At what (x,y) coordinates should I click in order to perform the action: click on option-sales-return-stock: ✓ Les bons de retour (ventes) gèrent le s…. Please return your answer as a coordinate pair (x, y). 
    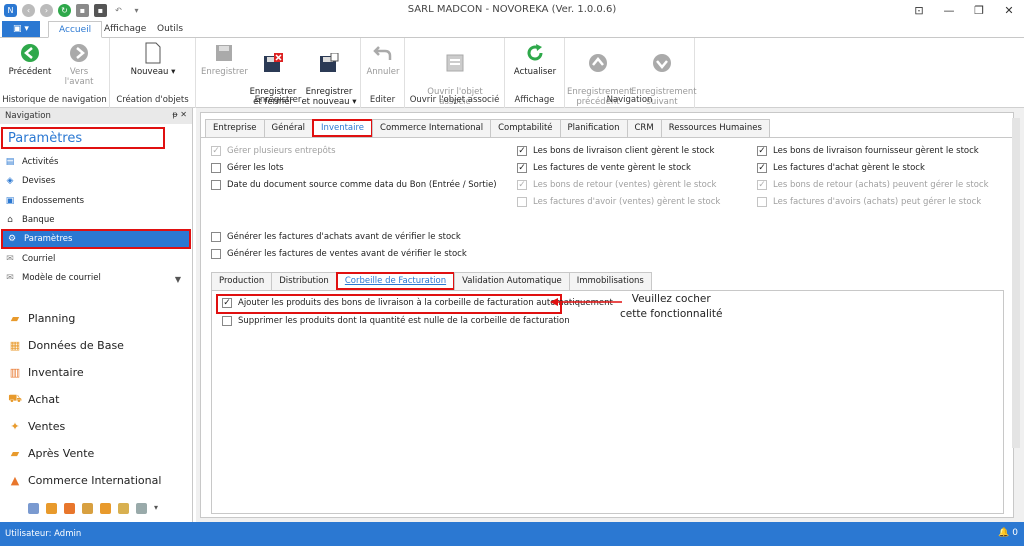
    Looking at the image, I should click on (616, 185).